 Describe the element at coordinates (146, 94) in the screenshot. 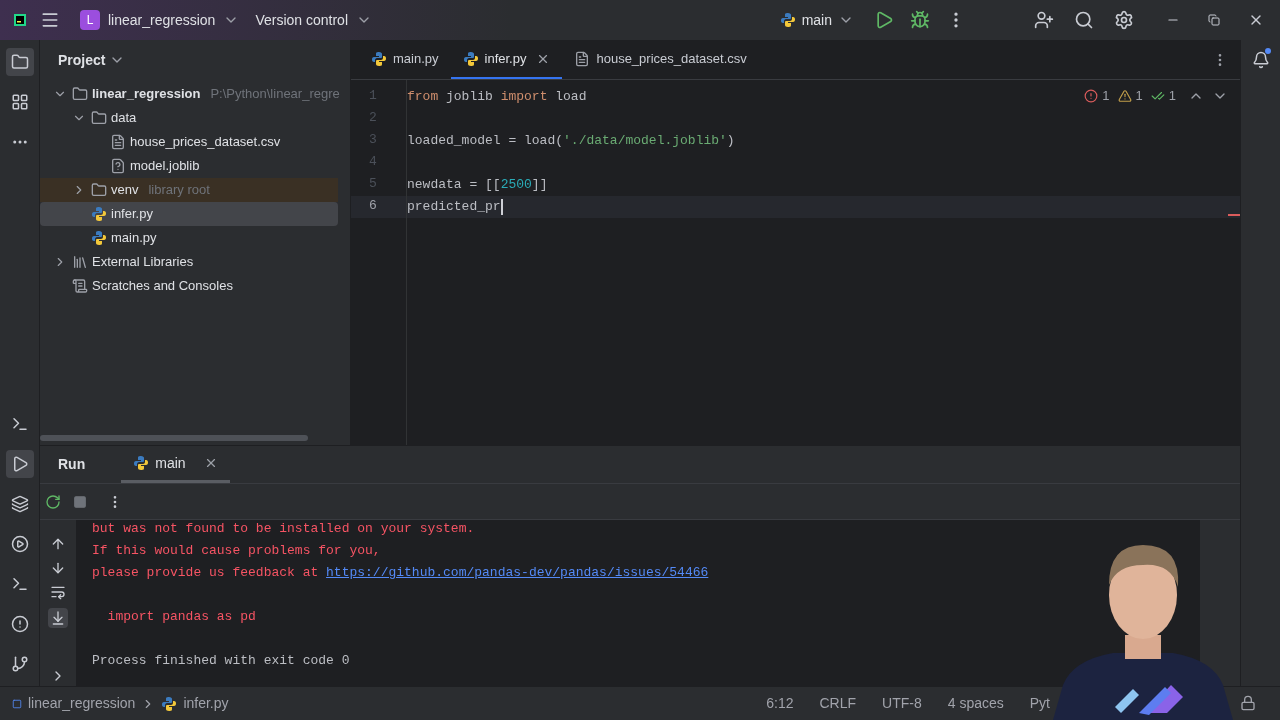

I see `item-label: linear_regression` at that location.